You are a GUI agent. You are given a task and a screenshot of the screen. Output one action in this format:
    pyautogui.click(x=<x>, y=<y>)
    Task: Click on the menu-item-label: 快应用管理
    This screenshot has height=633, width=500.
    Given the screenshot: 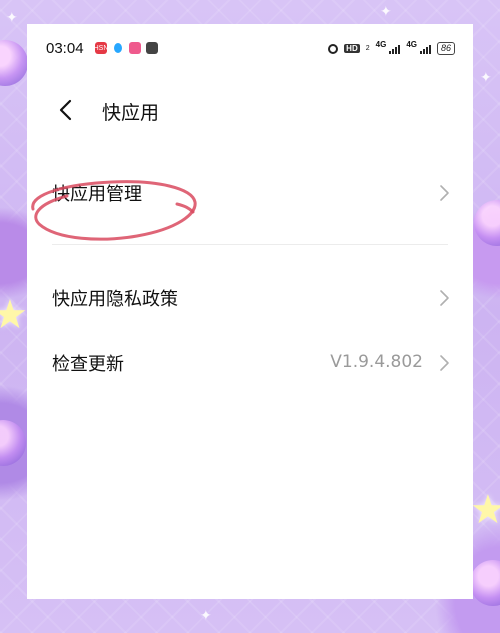 What is the action you would take?
    pyautogui.click(x=97, y=194)
    